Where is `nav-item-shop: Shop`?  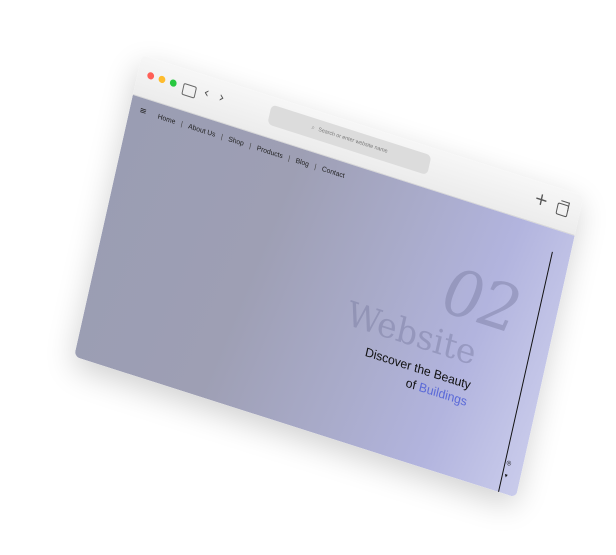 nav-item-shop: Shop is located at coordinates (236, 142).